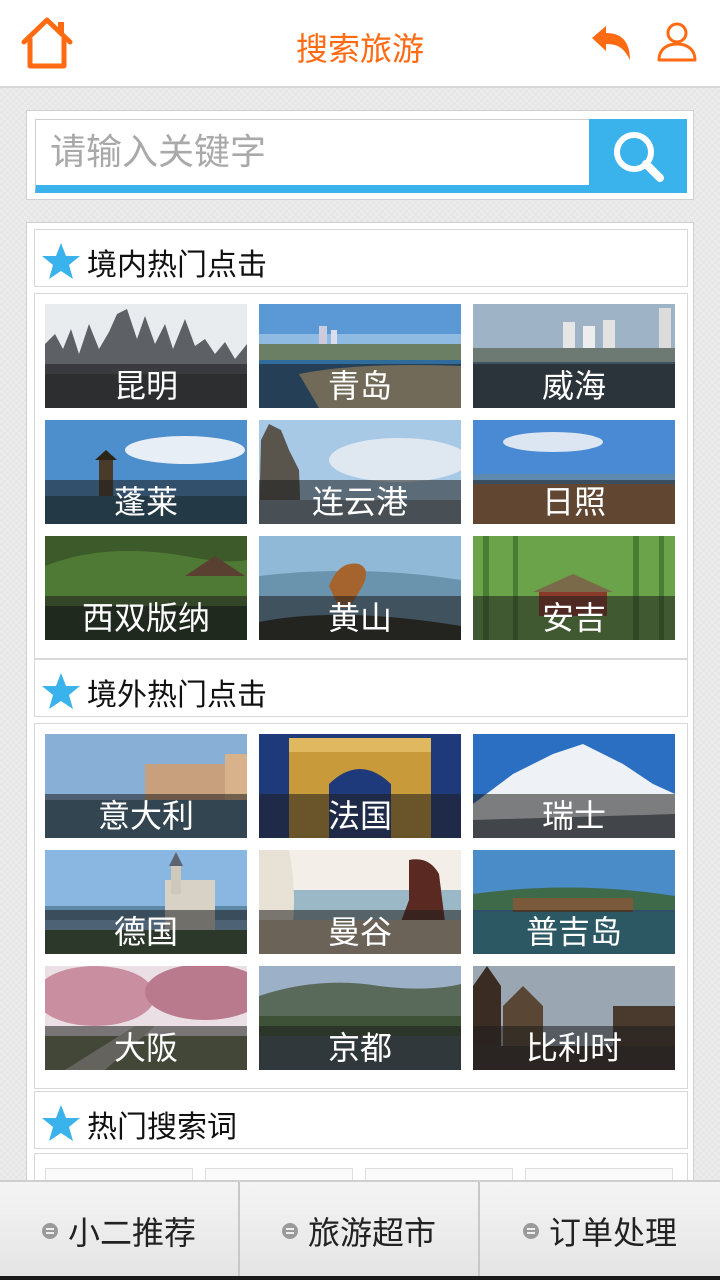 This screenshot has width=720, height=1280. I want to click on user-icon, so click(677, 42).